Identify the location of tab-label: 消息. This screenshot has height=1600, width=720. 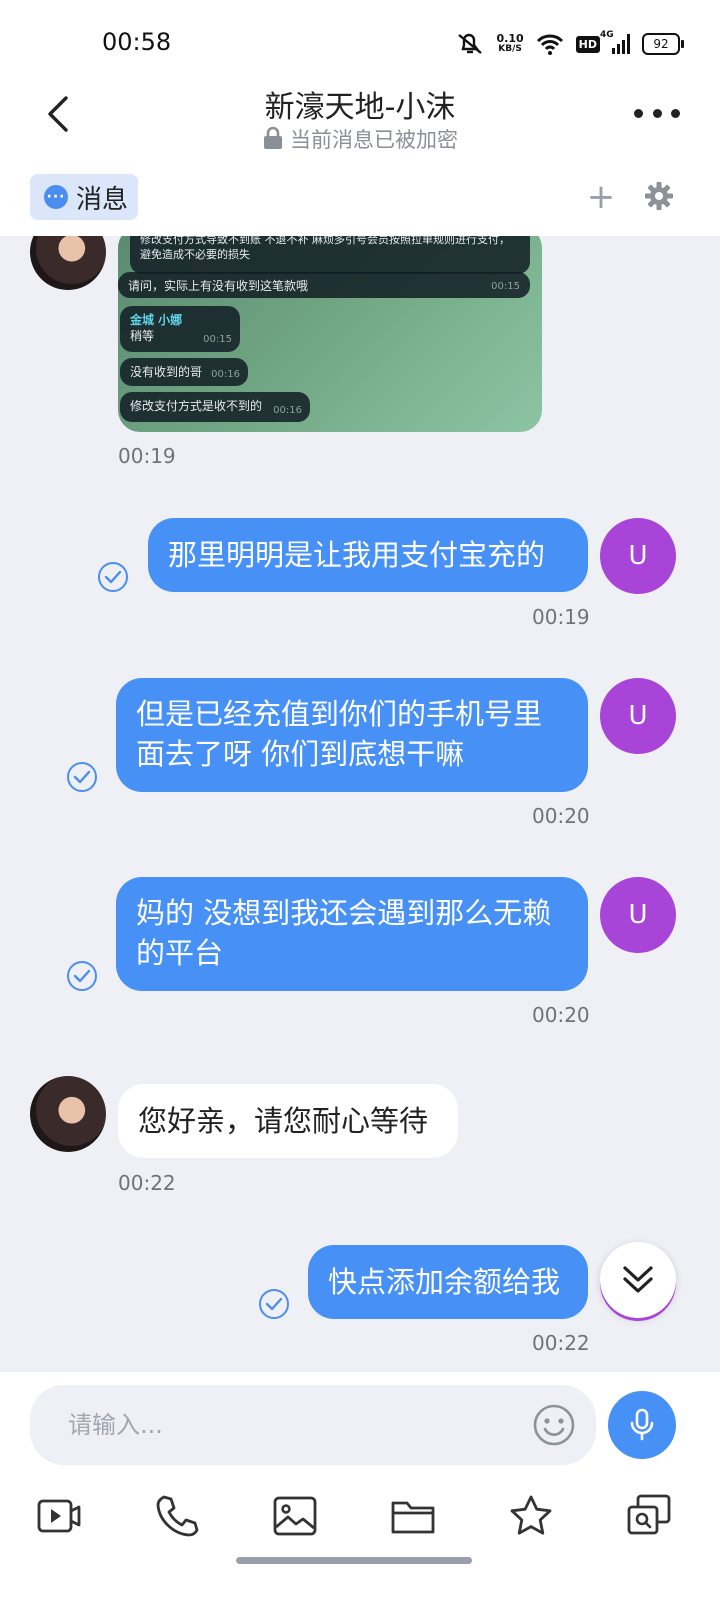
(102, 199).